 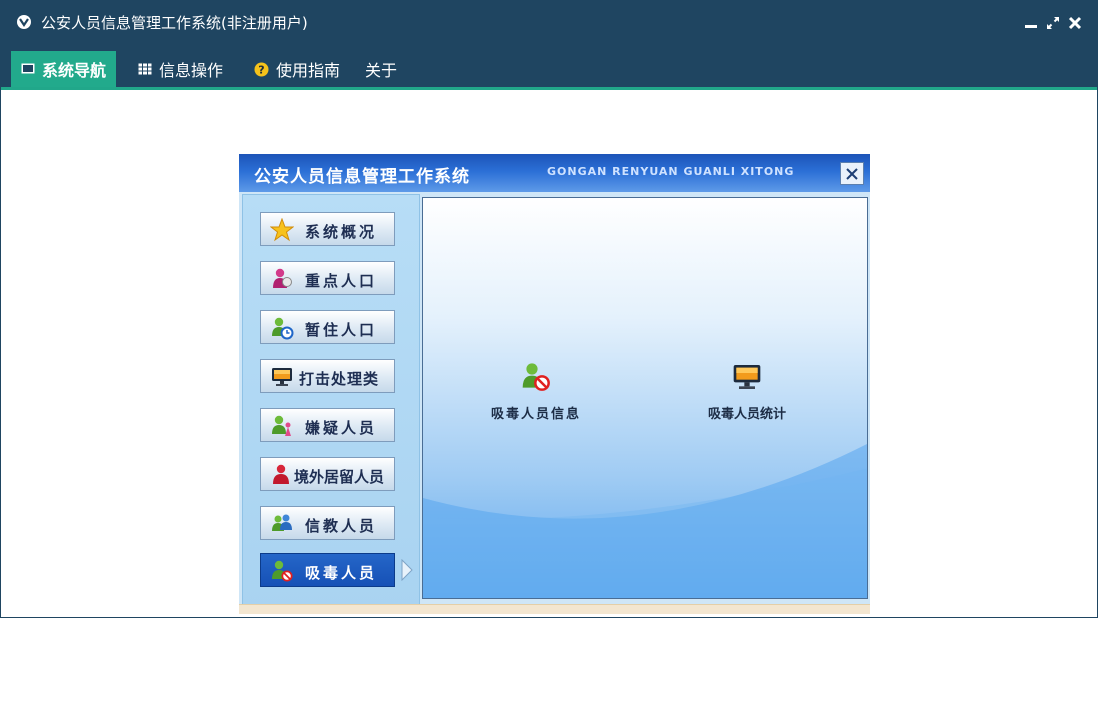 What do you see at coordinates (281, 474) in the screenshot?
I see `person-red-icon` at bounding box center [281, 474].